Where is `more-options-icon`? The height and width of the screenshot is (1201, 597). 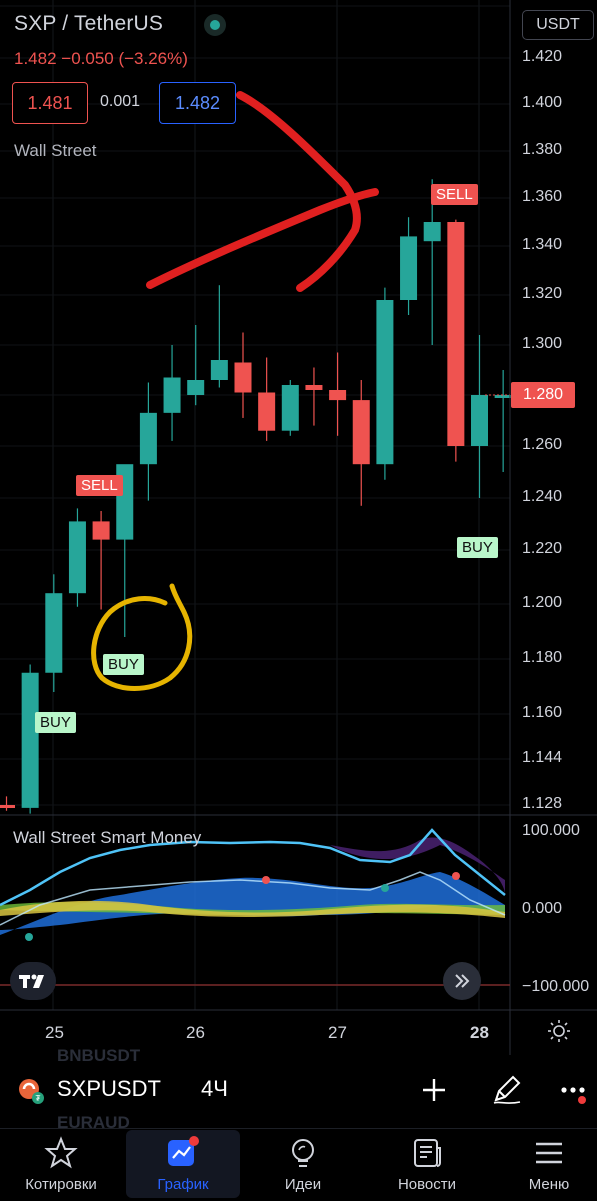 more-options-icon is located at coordinates (575, 1098).